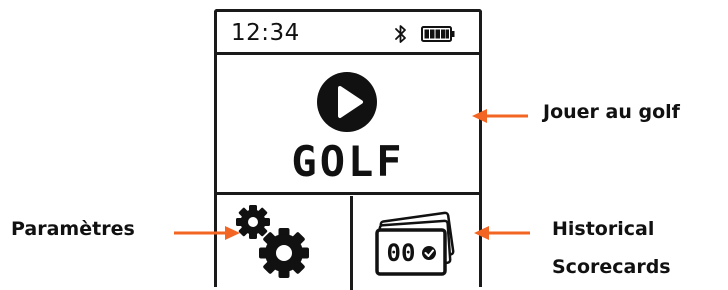  What do you see at coordinates (611, 112) in the screenshot?
I see `callout-play-golf: Jouer au golf` at bounding box center [611, 112].